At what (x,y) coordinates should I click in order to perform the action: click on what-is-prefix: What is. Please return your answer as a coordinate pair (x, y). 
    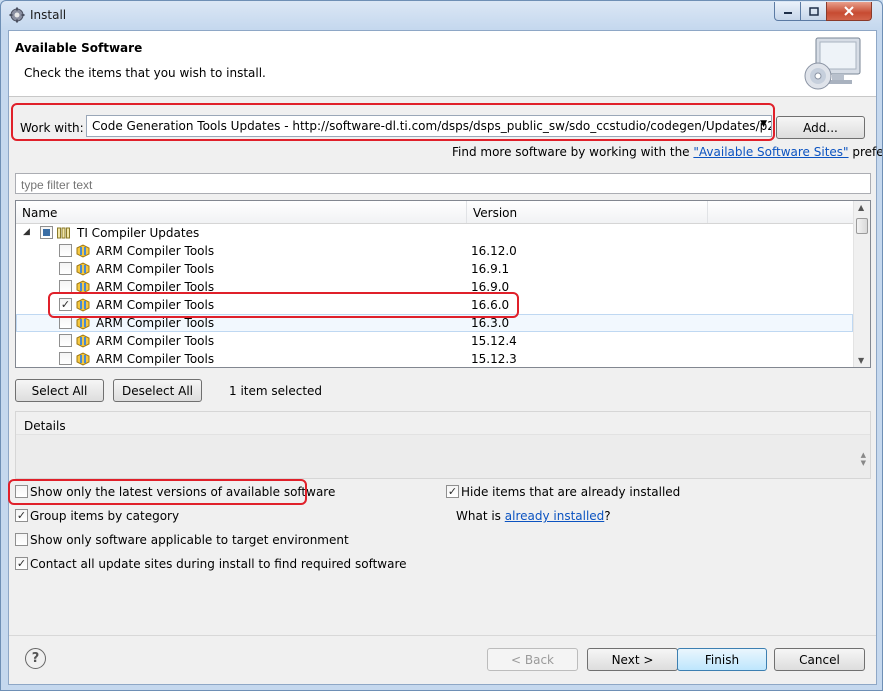
    Looking at the image, I should click on (480, 516).